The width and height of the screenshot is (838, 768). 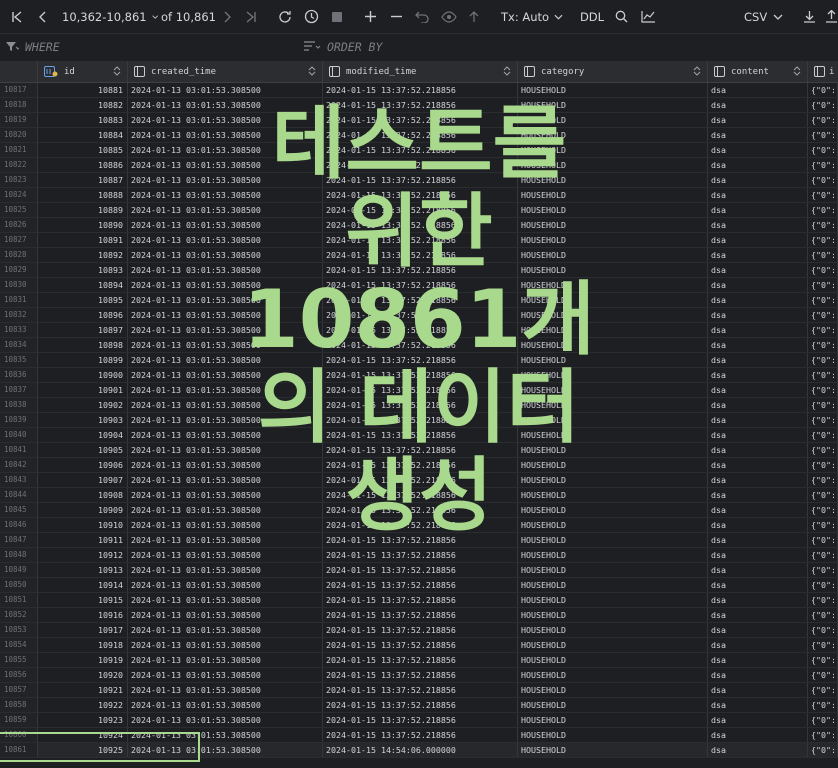 What do you see at coordinates (19, 660) in the screenshot?
I see `row-number-cell: 10855` at bounding box center [19, 660].